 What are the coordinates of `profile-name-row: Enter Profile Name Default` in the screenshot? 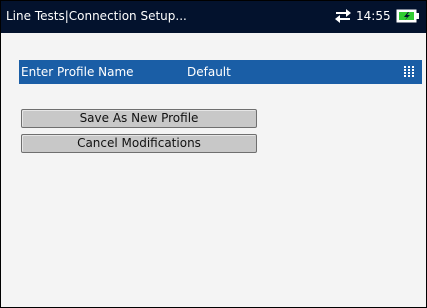 It's located at (220, 72).